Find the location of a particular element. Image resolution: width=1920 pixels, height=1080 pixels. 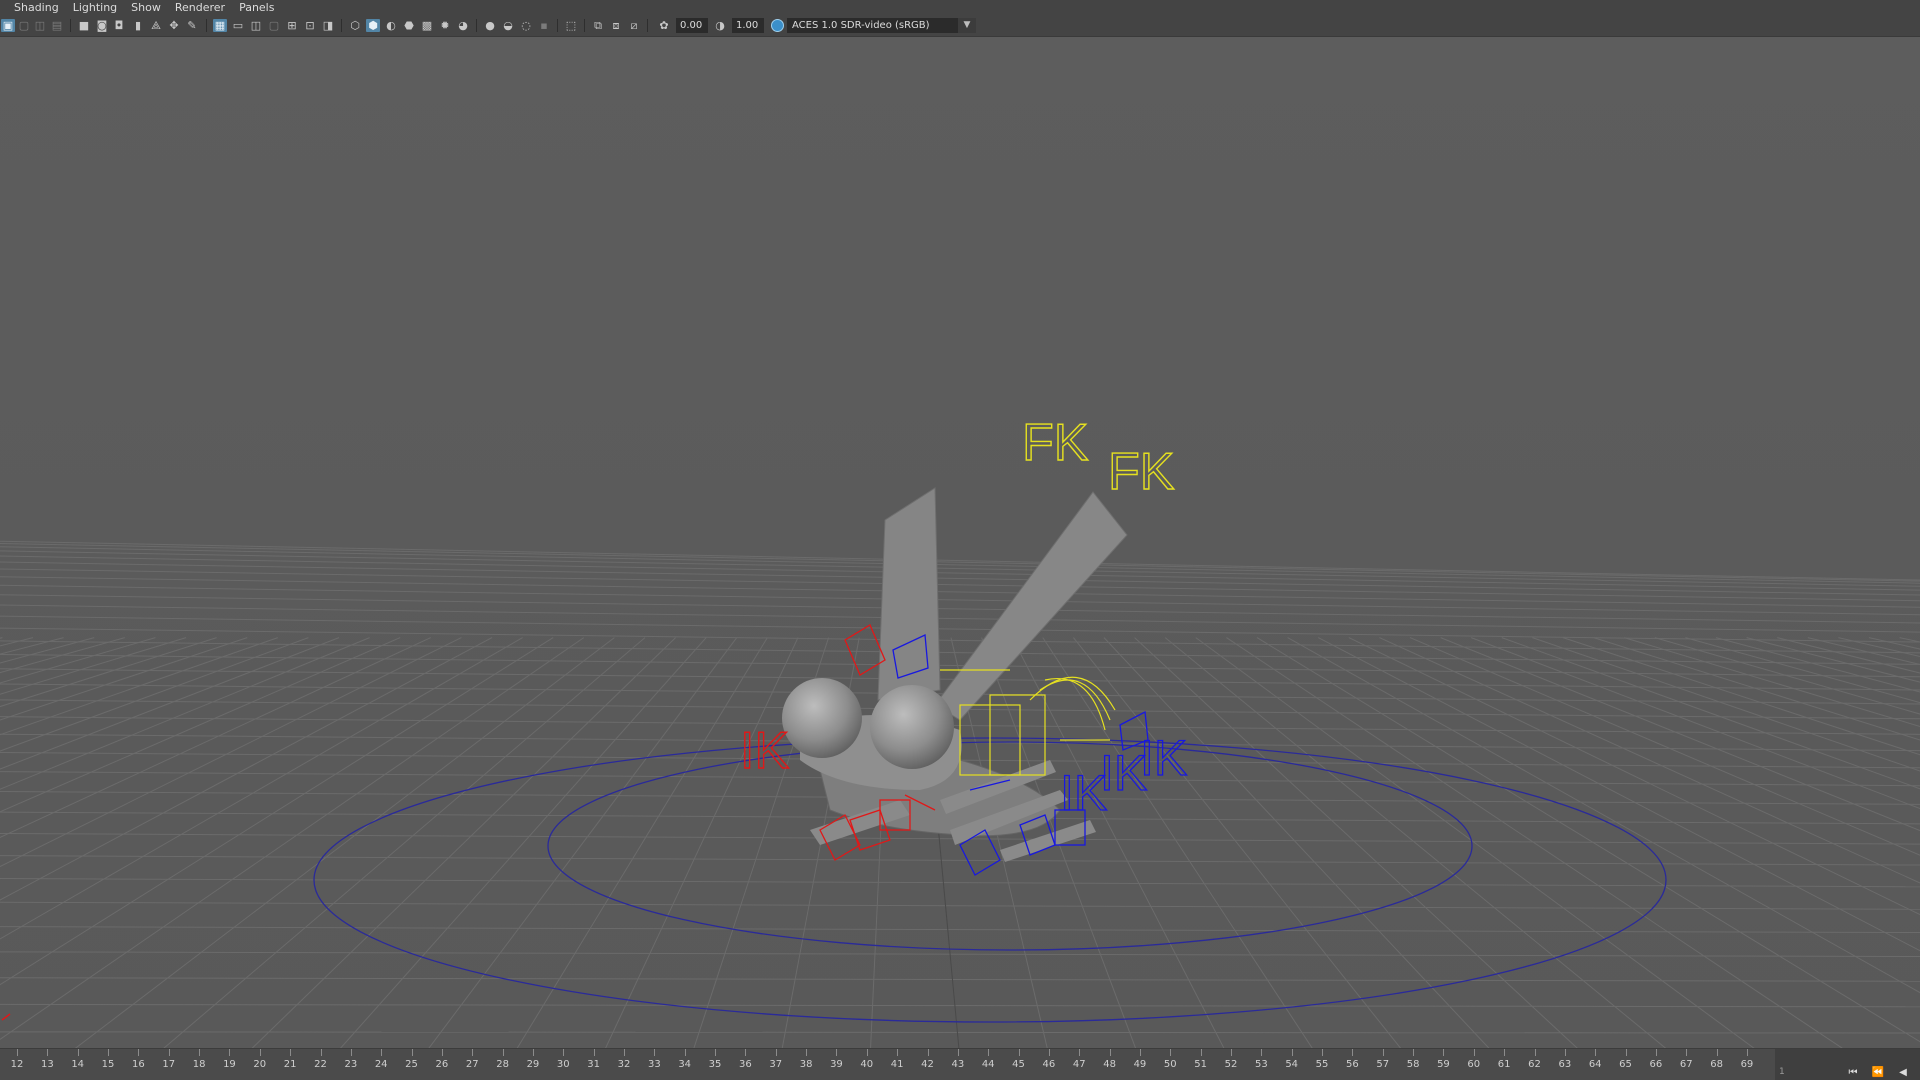

timeline-frame-label: 19 is located at coordinates (229, 1064).